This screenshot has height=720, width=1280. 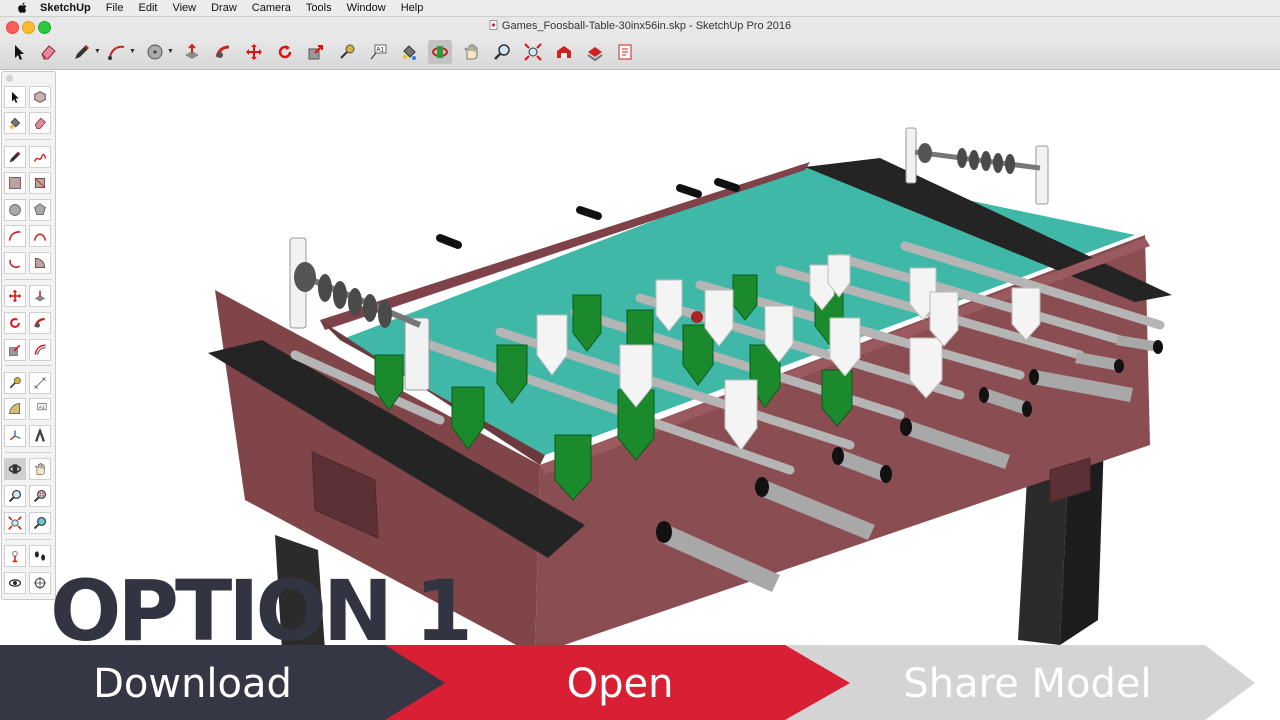 What do you see at coordinates (132, 51) in the screenshot?
I see `arc-dropdown-icon: ▼` at bounding box center [132, 51].